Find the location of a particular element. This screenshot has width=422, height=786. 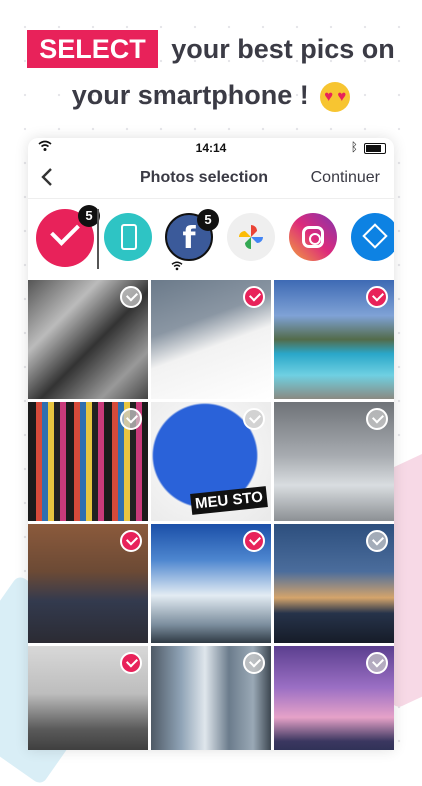

photo-tile-group-cabin is located at coordinates (88, 583).